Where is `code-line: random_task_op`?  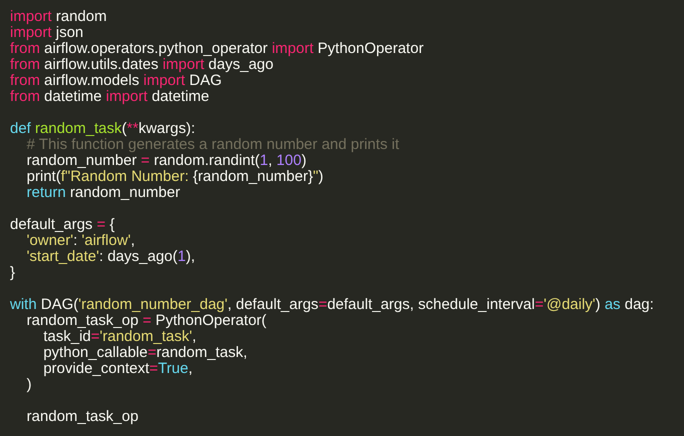
code-line: random_task_op is located at coordinates (82, 417).